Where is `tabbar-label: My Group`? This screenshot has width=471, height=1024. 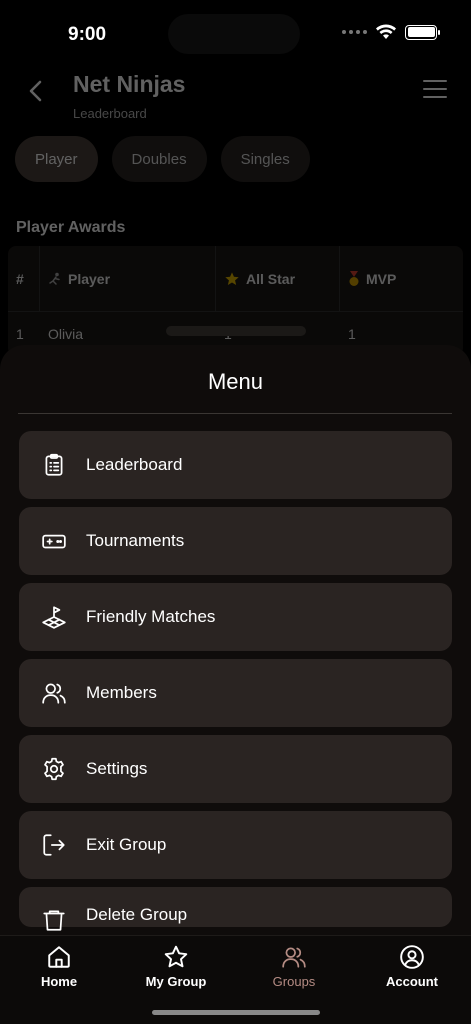
tabbar-label: My Group is located at coordinates (176, 981).